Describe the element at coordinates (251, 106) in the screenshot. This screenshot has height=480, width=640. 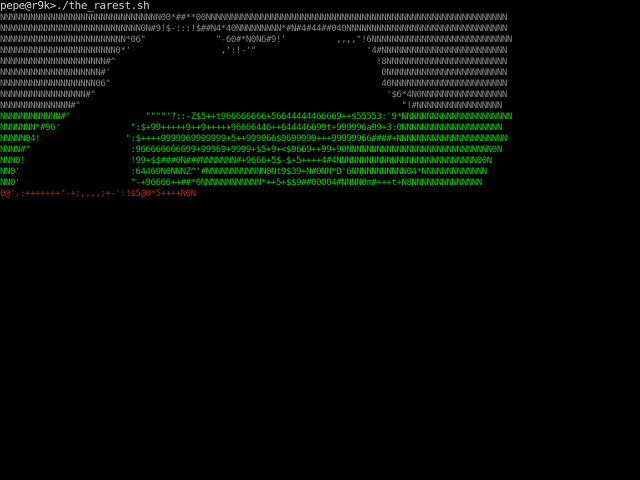
I see `output-line: NNNNNNNNNNNNNN#" "!#NNNNNNNNNNNNNNNNN` at that location.